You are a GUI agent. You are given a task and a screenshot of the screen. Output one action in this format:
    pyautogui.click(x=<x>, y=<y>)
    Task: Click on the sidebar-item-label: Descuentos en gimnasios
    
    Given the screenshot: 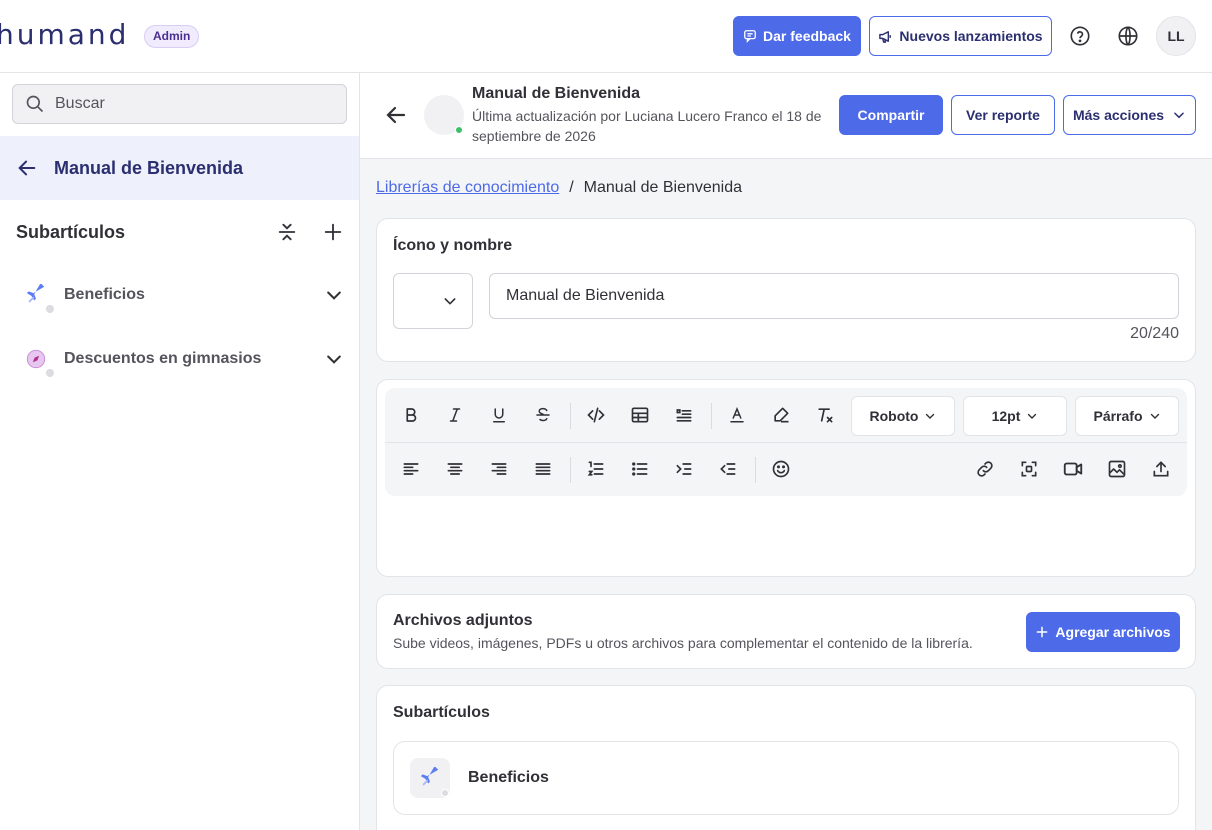 What is the action you would take?
    pyautogui.click(x=163, y=358)
    